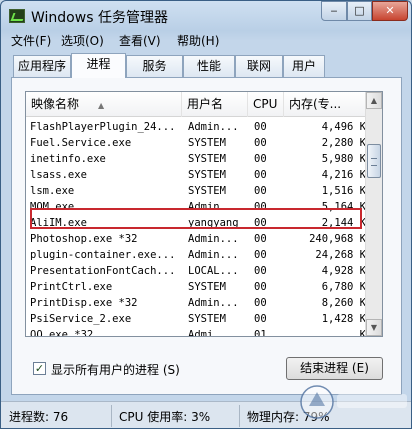 The width and height of the screenshot is (412, 429). I want to click on table-row: QQ.exe *32 Admi... 01 ... K, so click(196, 332).